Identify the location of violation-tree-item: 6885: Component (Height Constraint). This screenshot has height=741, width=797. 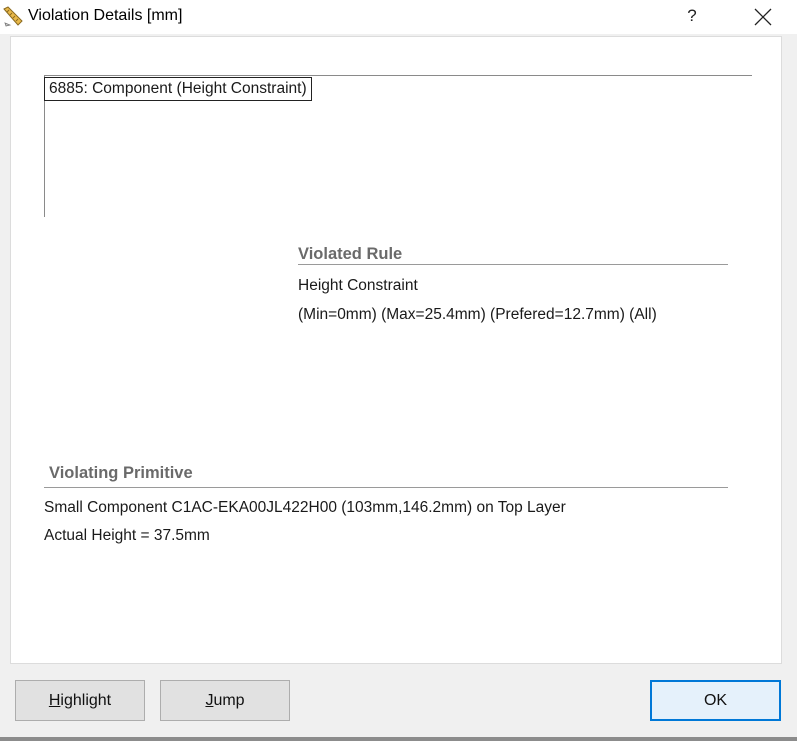
(178, 89).